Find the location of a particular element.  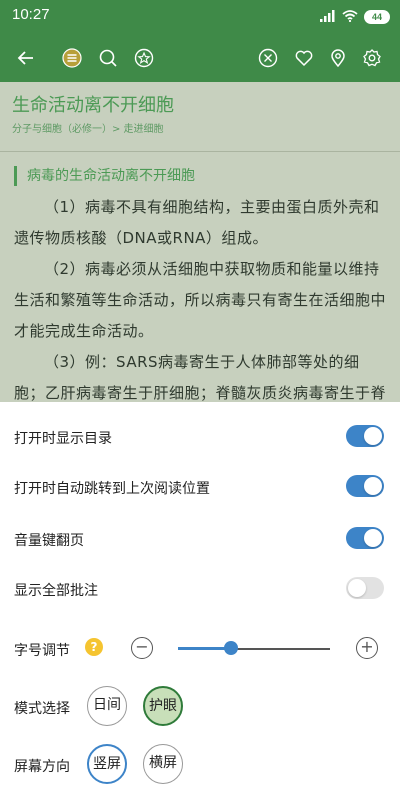

reader-toolbar is located at coordinates (200, 58).